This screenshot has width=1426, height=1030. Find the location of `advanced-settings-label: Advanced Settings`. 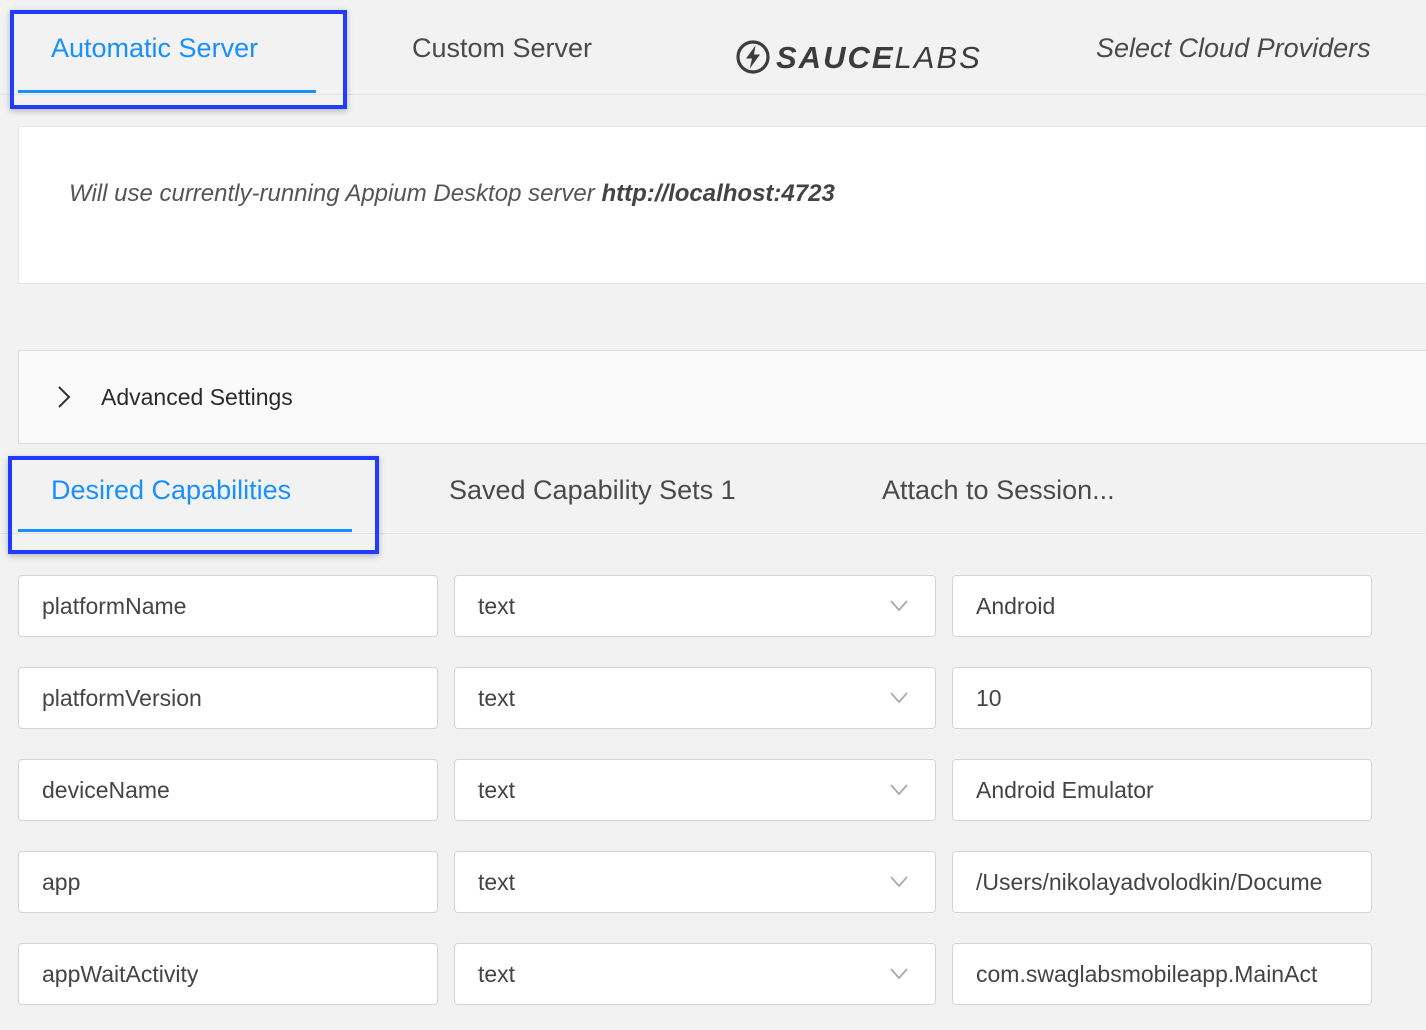

advanced-settings-label: Advanced Settings is located at coordinates (197, 397).